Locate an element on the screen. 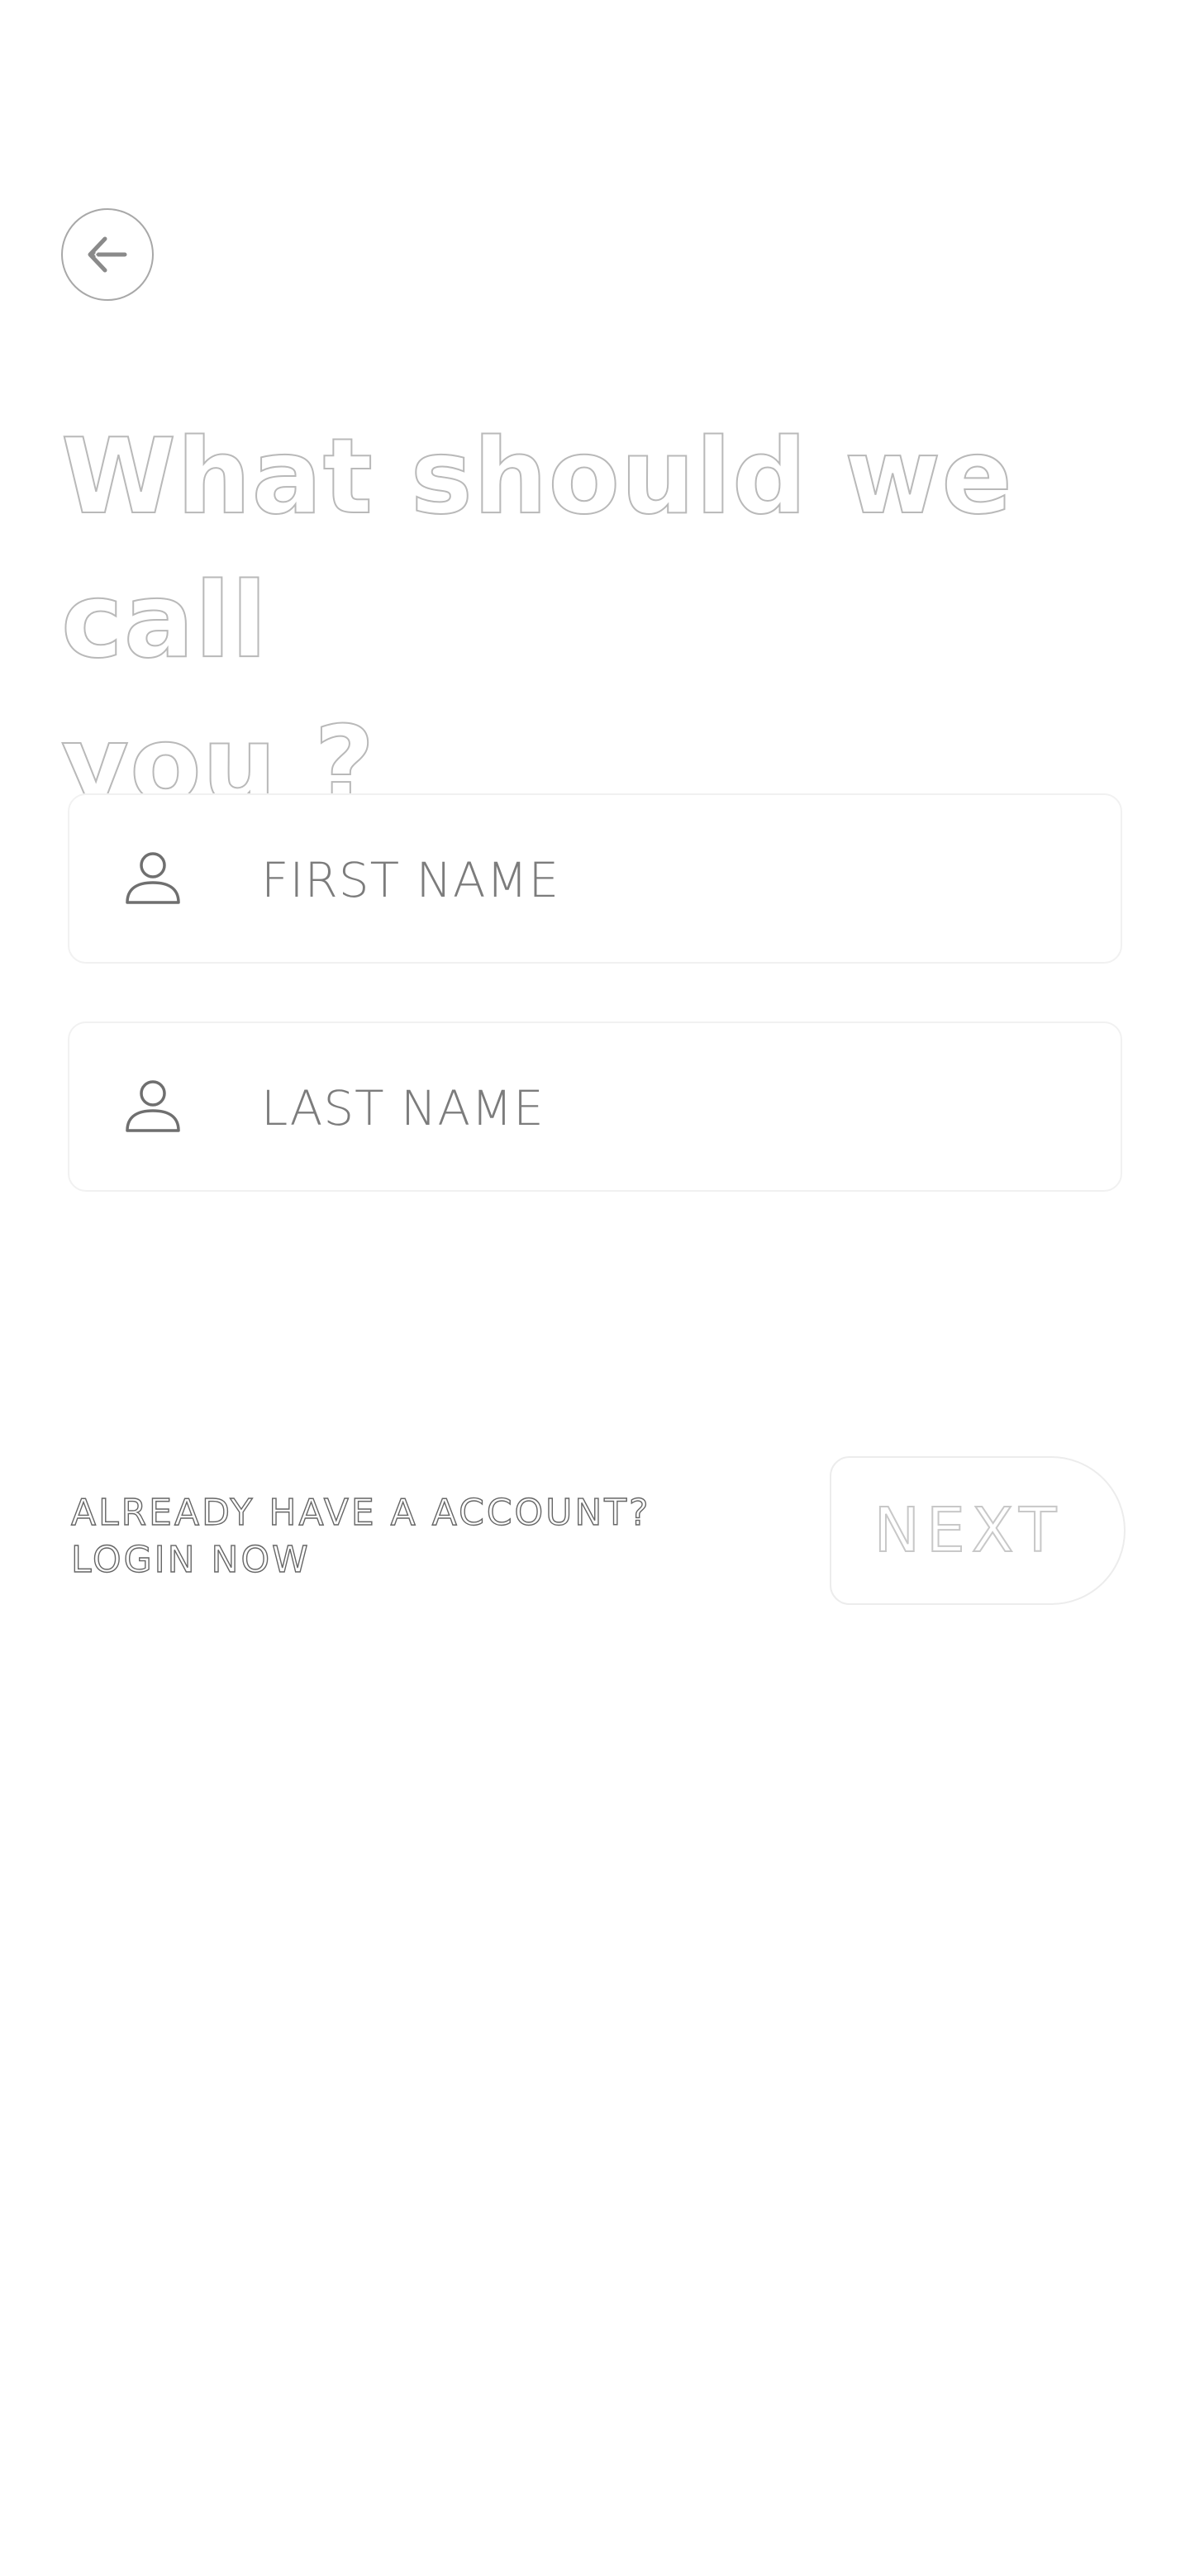 This screenshot has width=1190, height=2576. arrow-left-icon is located at coordinates (107, 255).